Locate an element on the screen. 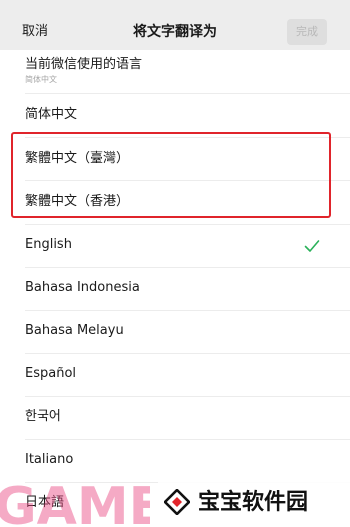 The width and height of the screenshot is (350, 527). brand-watermark: 宝宝软件园 is located at coordinates (254, 504).